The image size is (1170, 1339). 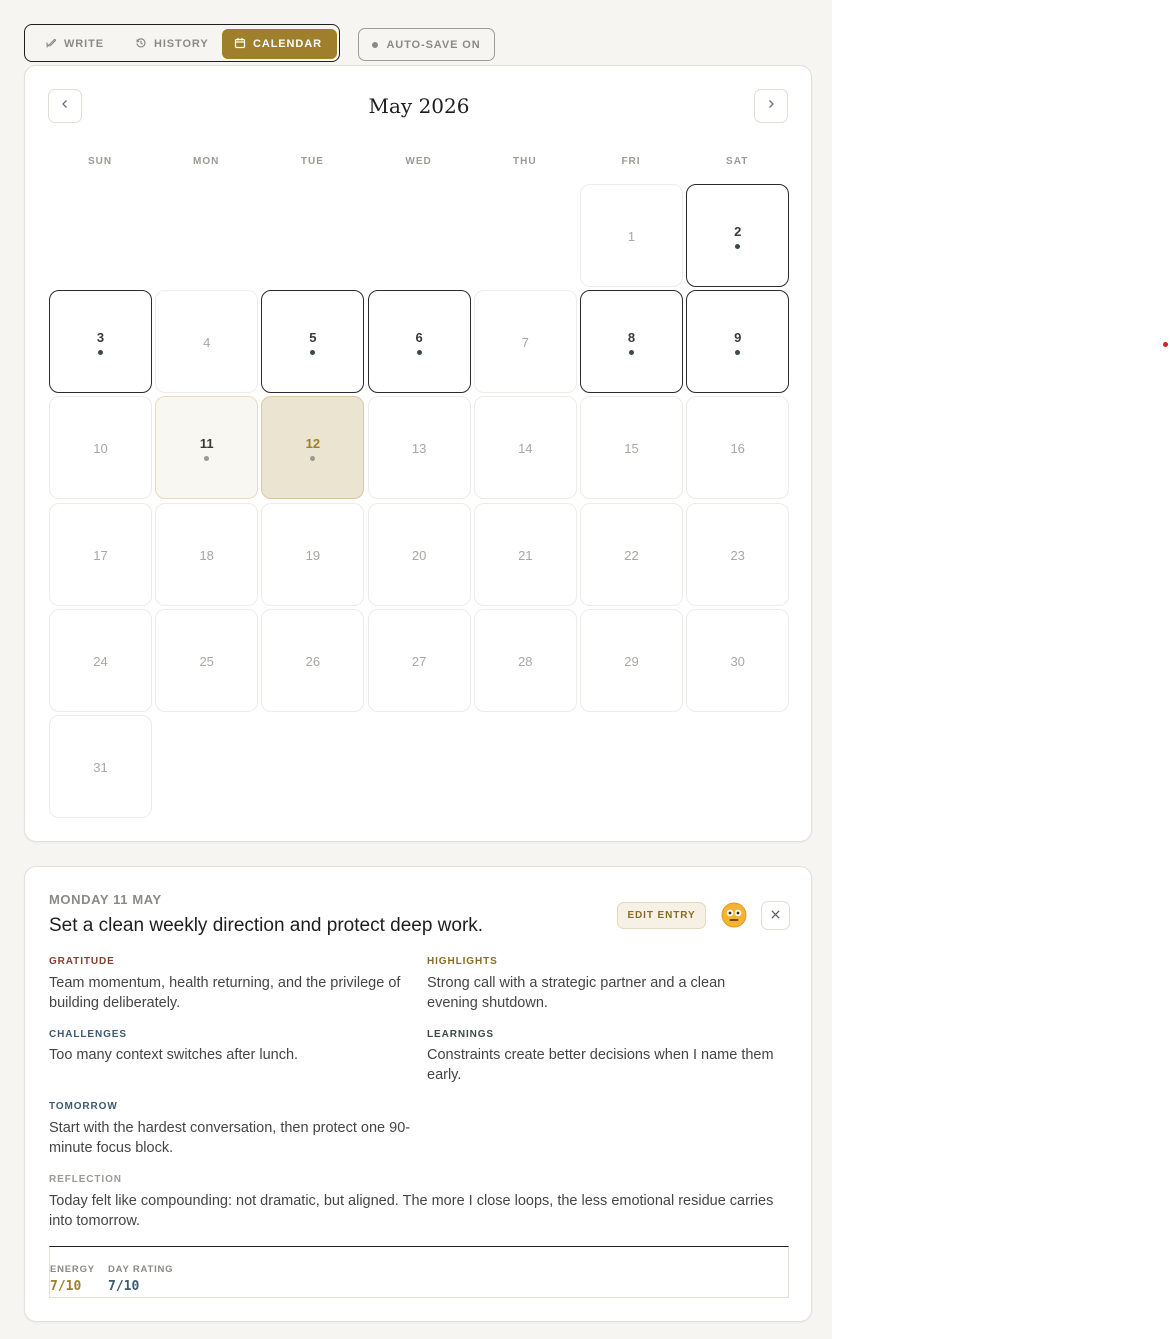 I want to click on day-number: 4, so click(x=207, y=343).